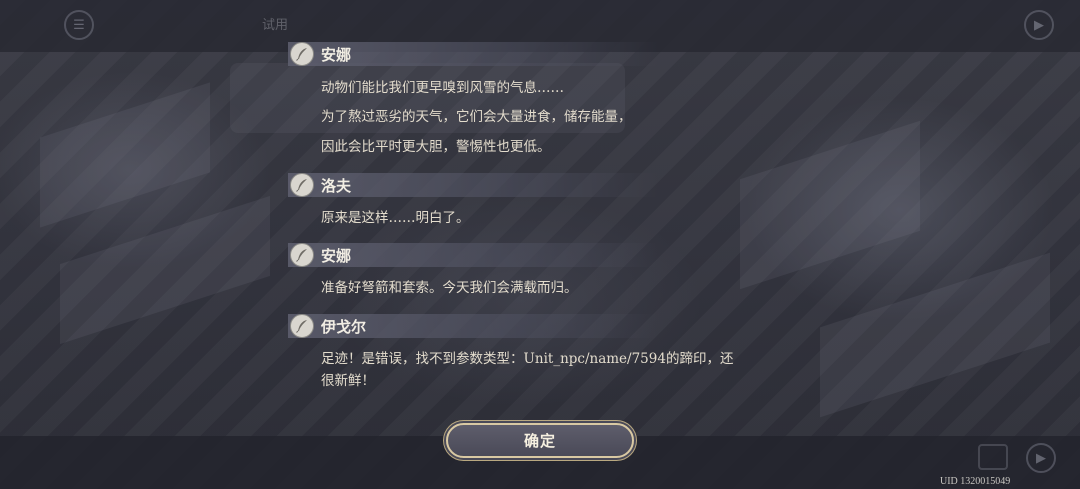  I want to click on fast-forward-icon: ▶, so click(1041, 458).